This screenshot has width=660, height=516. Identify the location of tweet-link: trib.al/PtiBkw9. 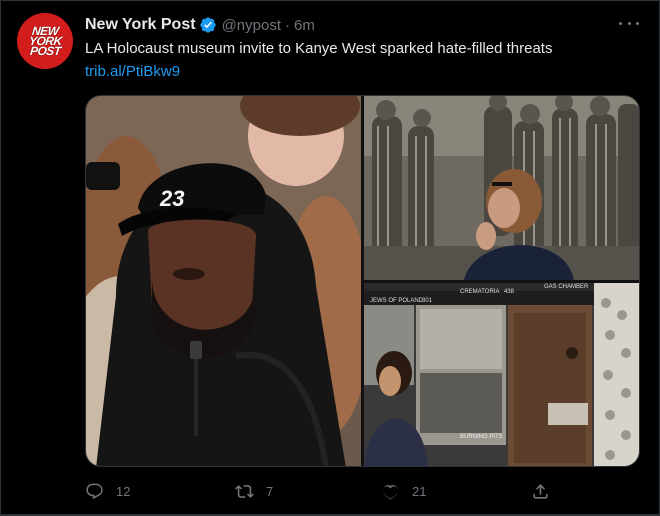
(132, 72).